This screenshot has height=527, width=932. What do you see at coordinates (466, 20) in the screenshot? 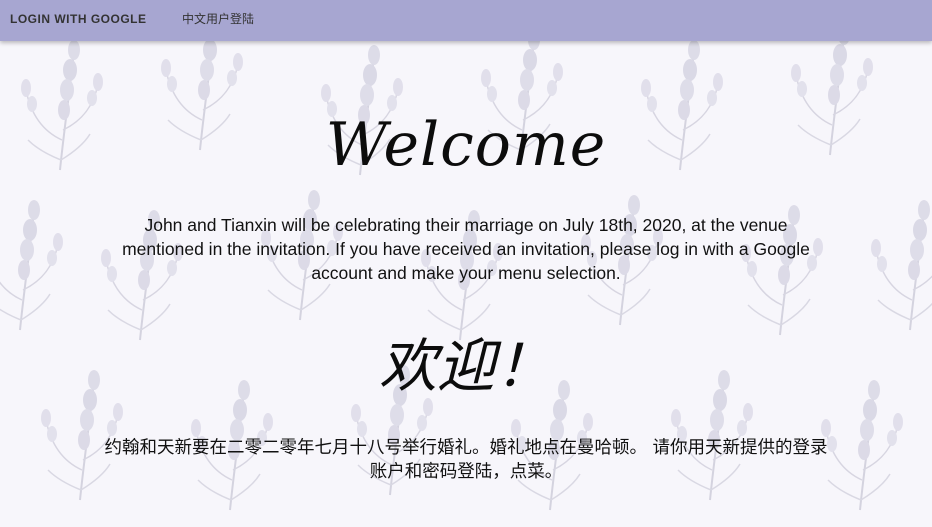
I see `top-navigation-bar: LOGIN WITH GOOGLE 中文用户登陆` at bounding box center [466, 20].